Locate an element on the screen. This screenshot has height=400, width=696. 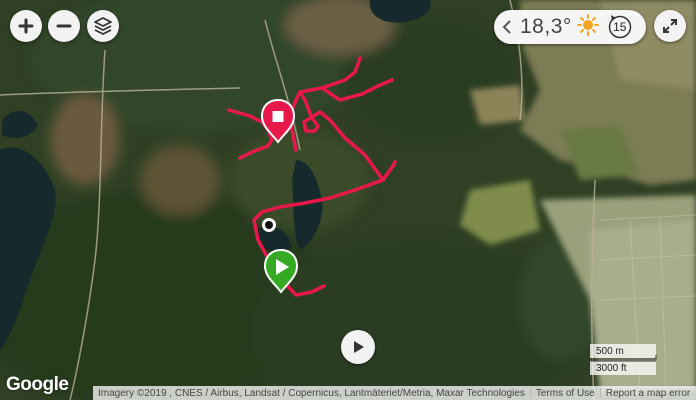
report-map-error-link: Report a map error is located at coordinates (648, 393).